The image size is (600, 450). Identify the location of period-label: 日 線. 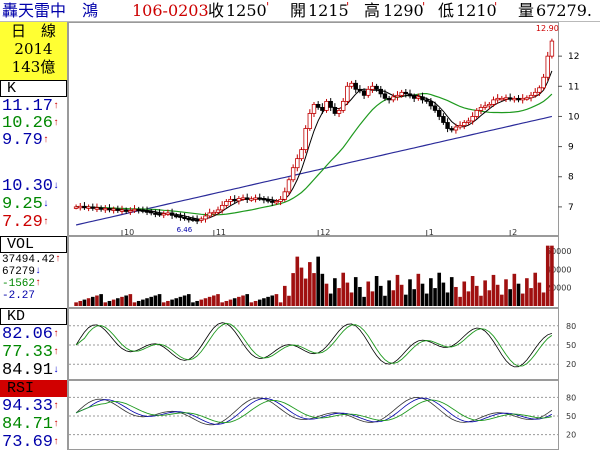
(33, 31).